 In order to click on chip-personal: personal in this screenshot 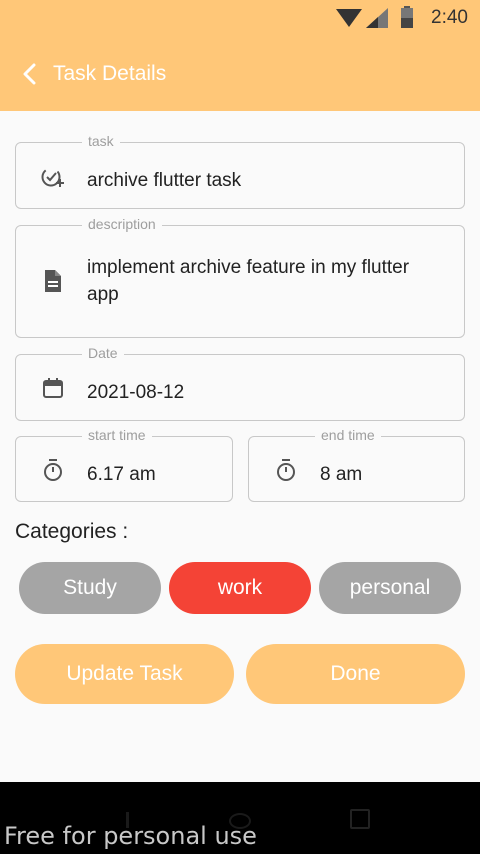, I will do `click(390, 588)`.